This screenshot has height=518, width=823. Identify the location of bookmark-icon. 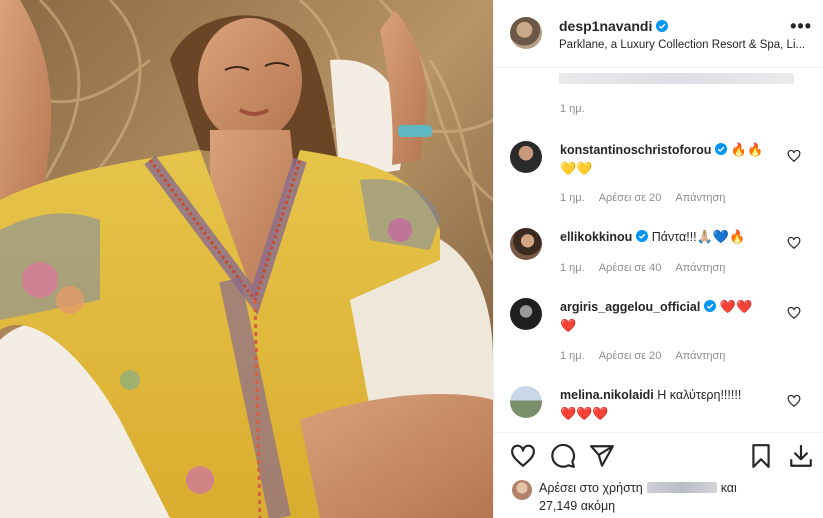
(761, 456).